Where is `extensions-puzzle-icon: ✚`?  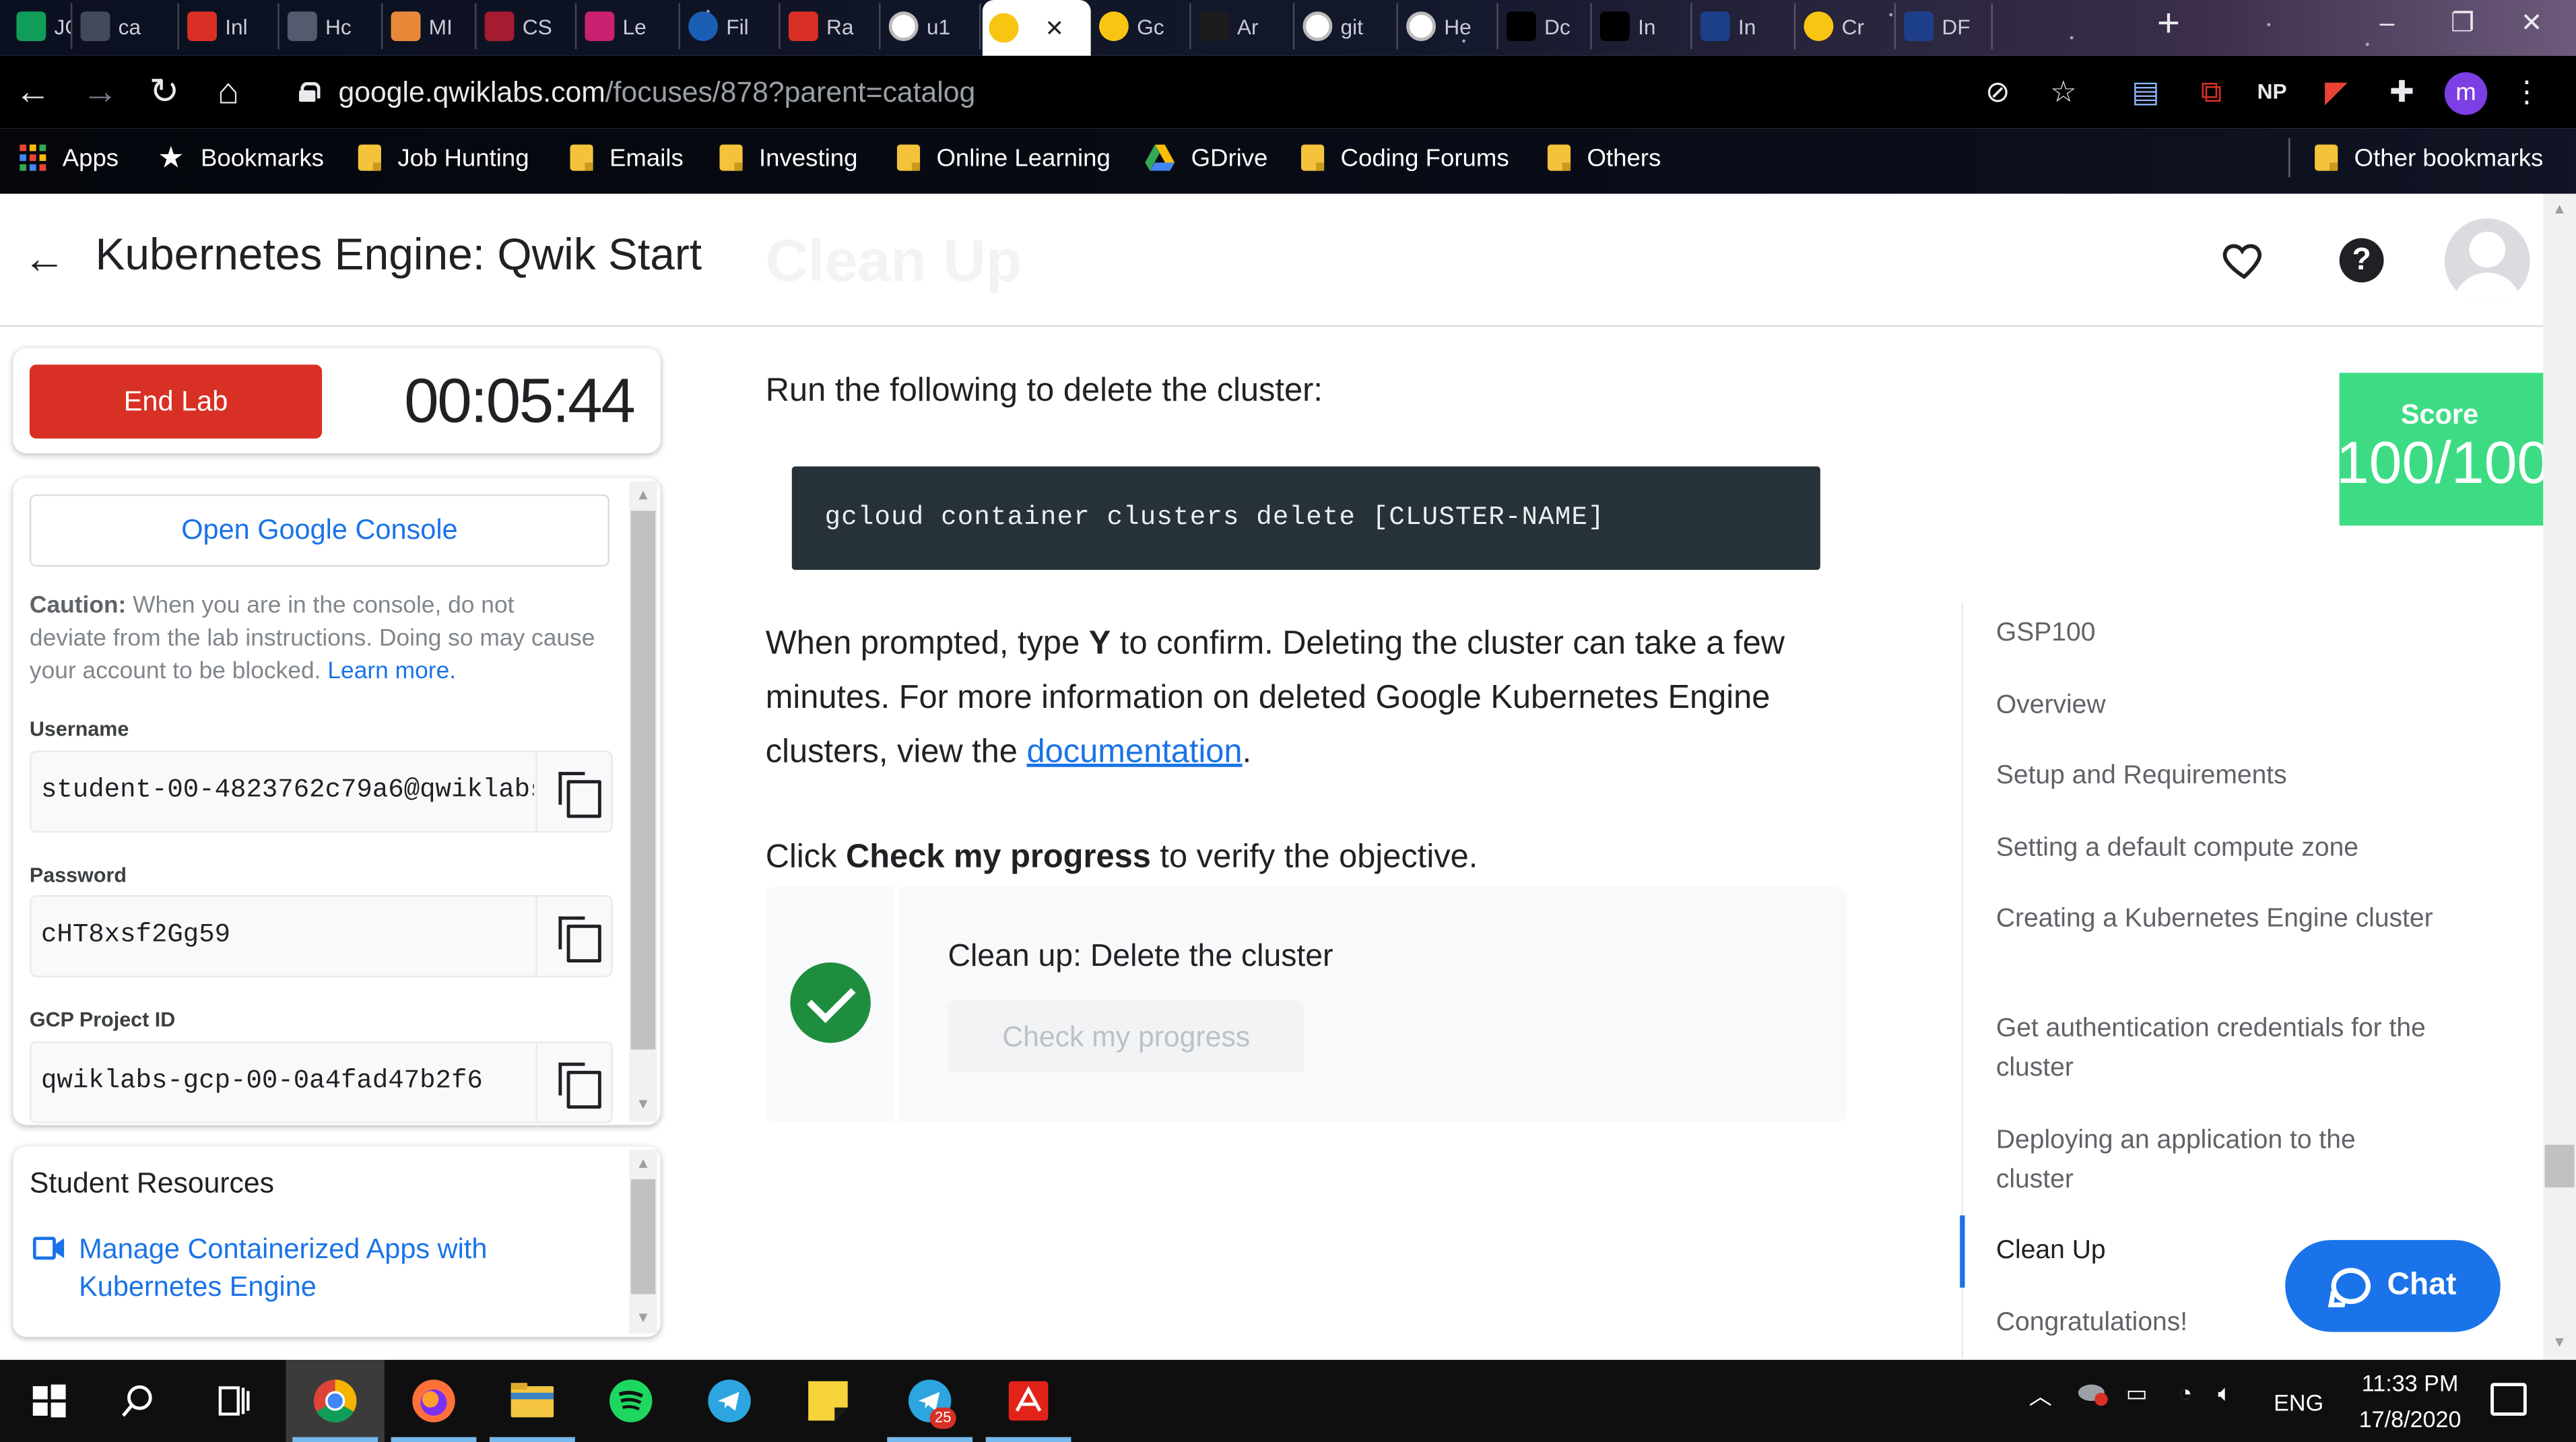 extensions-puzzle-icon: ✚ is located at coordinates (2402, 92).